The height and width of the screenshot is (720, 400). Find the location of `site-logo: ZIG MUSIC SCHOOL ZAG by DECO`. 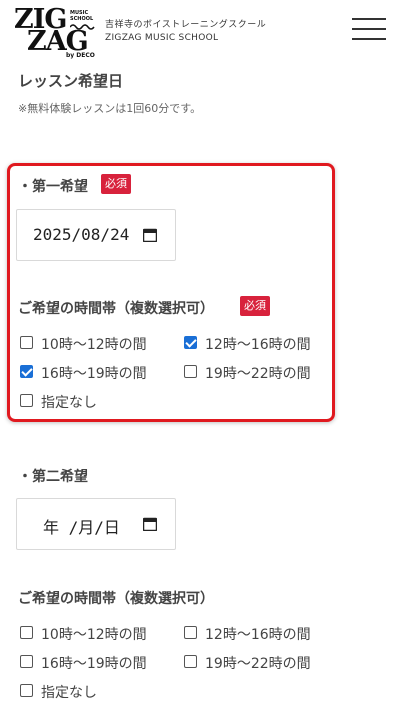

site-logo: ZIG MUSIC SCHOOL ZAG by DECO is located at coordinates (57, 32).